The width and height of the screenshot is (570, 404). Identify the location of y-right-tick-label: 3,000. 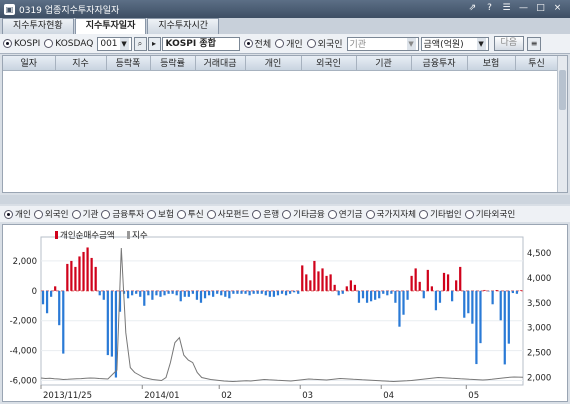
(539, 329).